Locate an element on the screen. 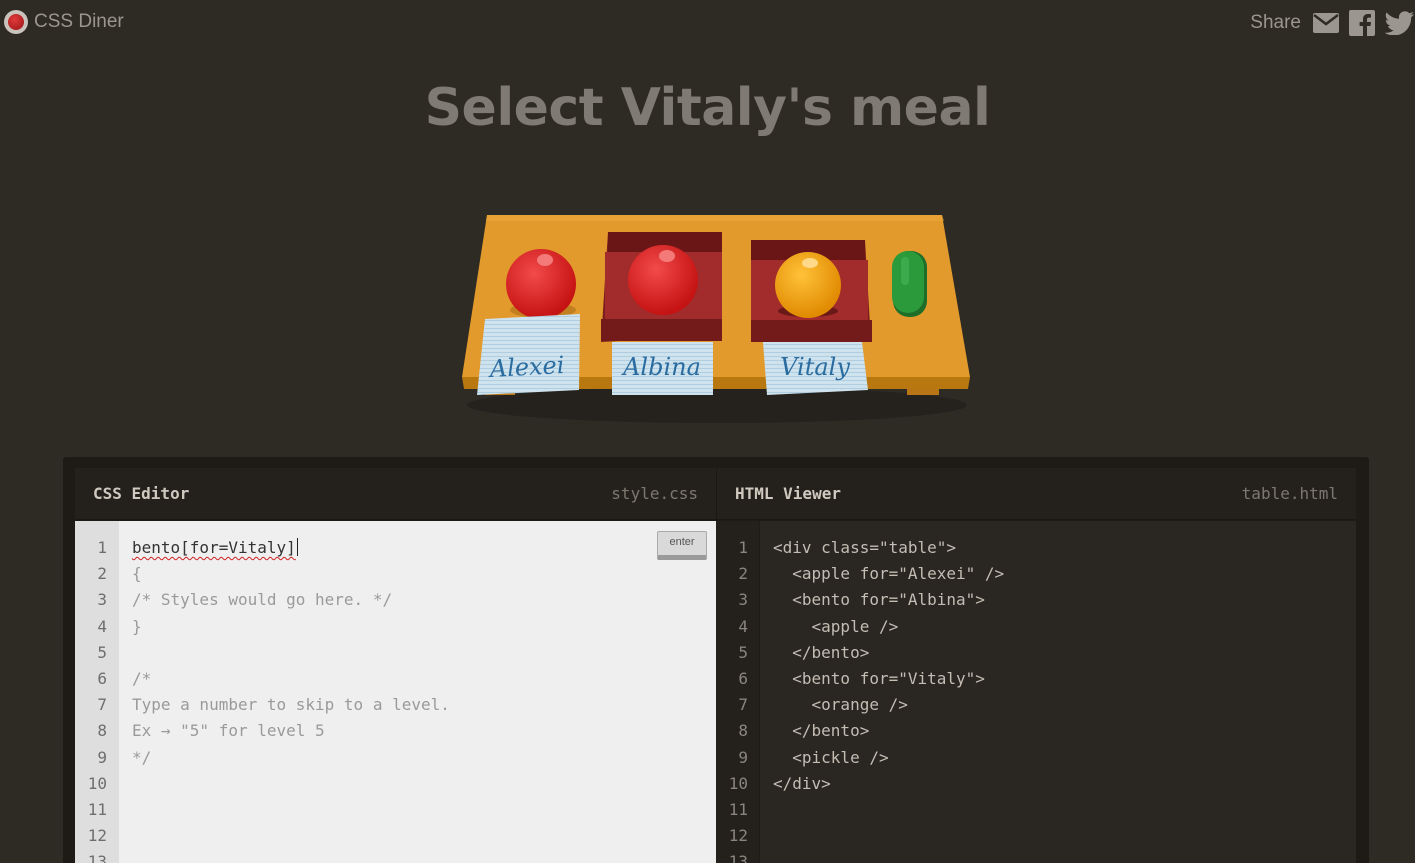 The height and width of the screenshot is (863, 1415). html-line: 7 <orange /> is located at coordinates (860, 705).